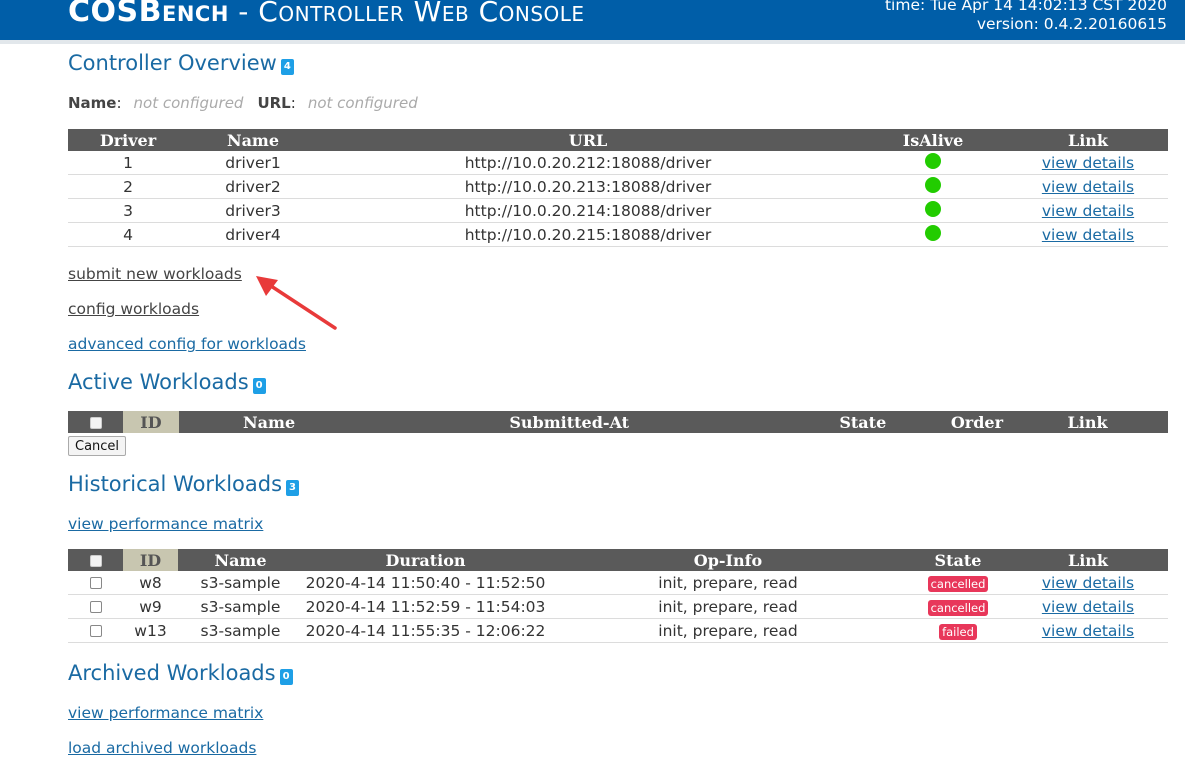  Describe the element at coordinates (172, 63) in the screenshot. I see `section-title-text: Controller Overview` at that location.